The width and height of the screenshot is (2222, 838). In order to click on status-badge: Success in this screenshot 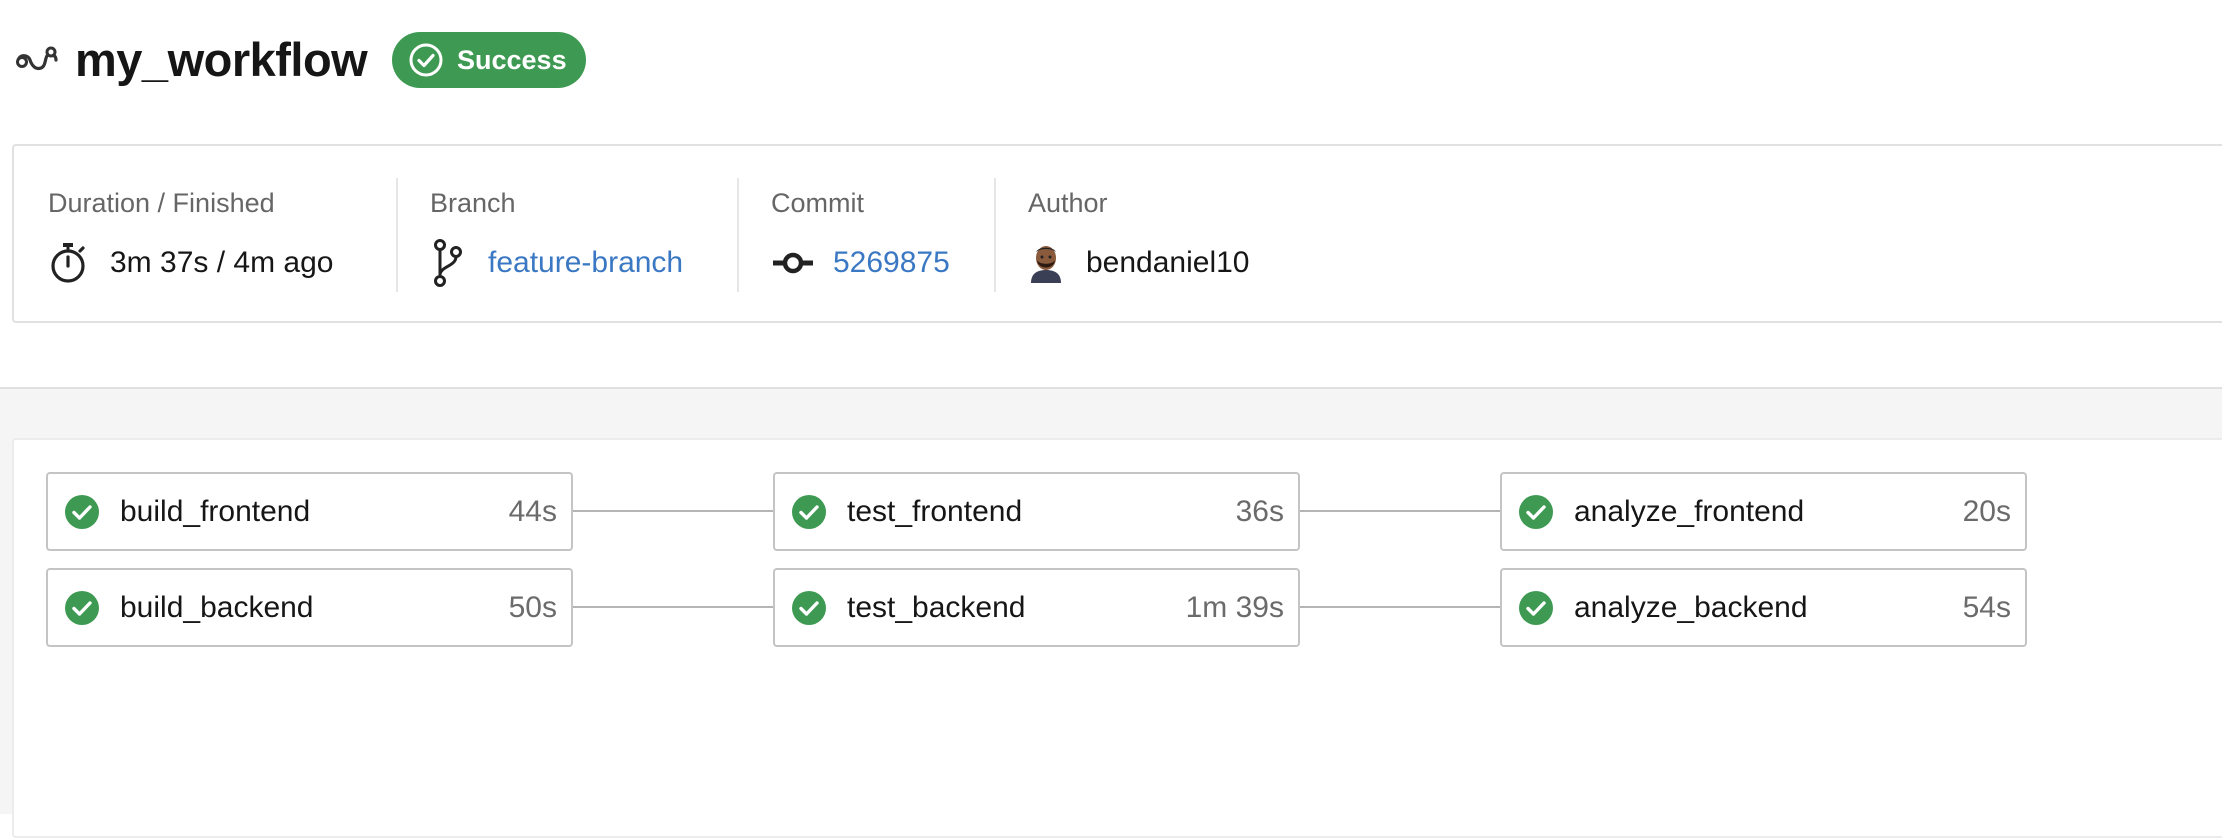, I will do `click(489, 60)`.